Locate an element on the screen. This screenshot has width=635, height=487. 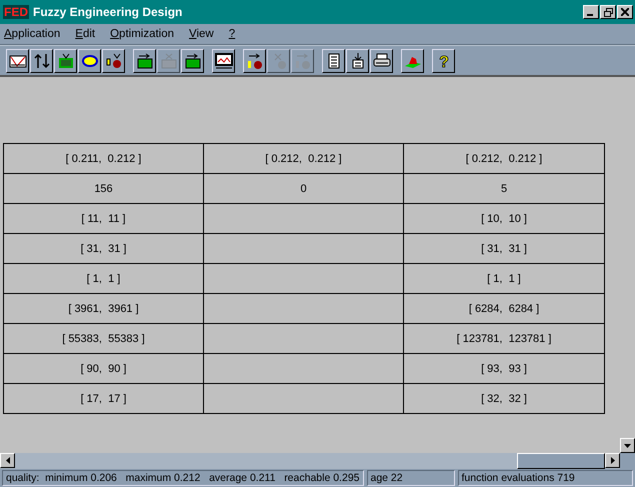
table-cell: [ 55383, 55383 ] is located at coordinates (104, 339).